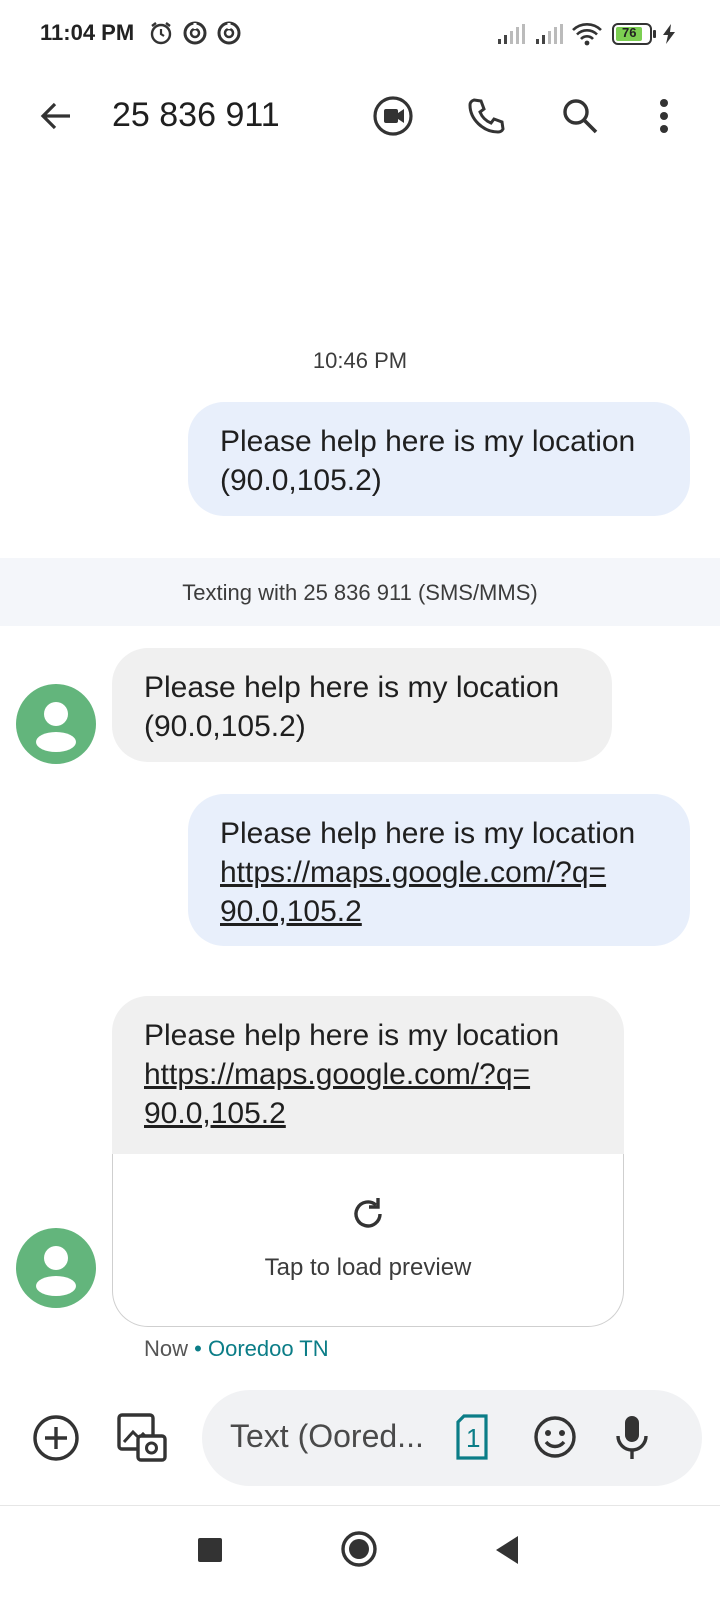  Describe the element at coordinates (360, 35) in the screenshot. I see `status-bar: 11:04 PM 76` at that location.